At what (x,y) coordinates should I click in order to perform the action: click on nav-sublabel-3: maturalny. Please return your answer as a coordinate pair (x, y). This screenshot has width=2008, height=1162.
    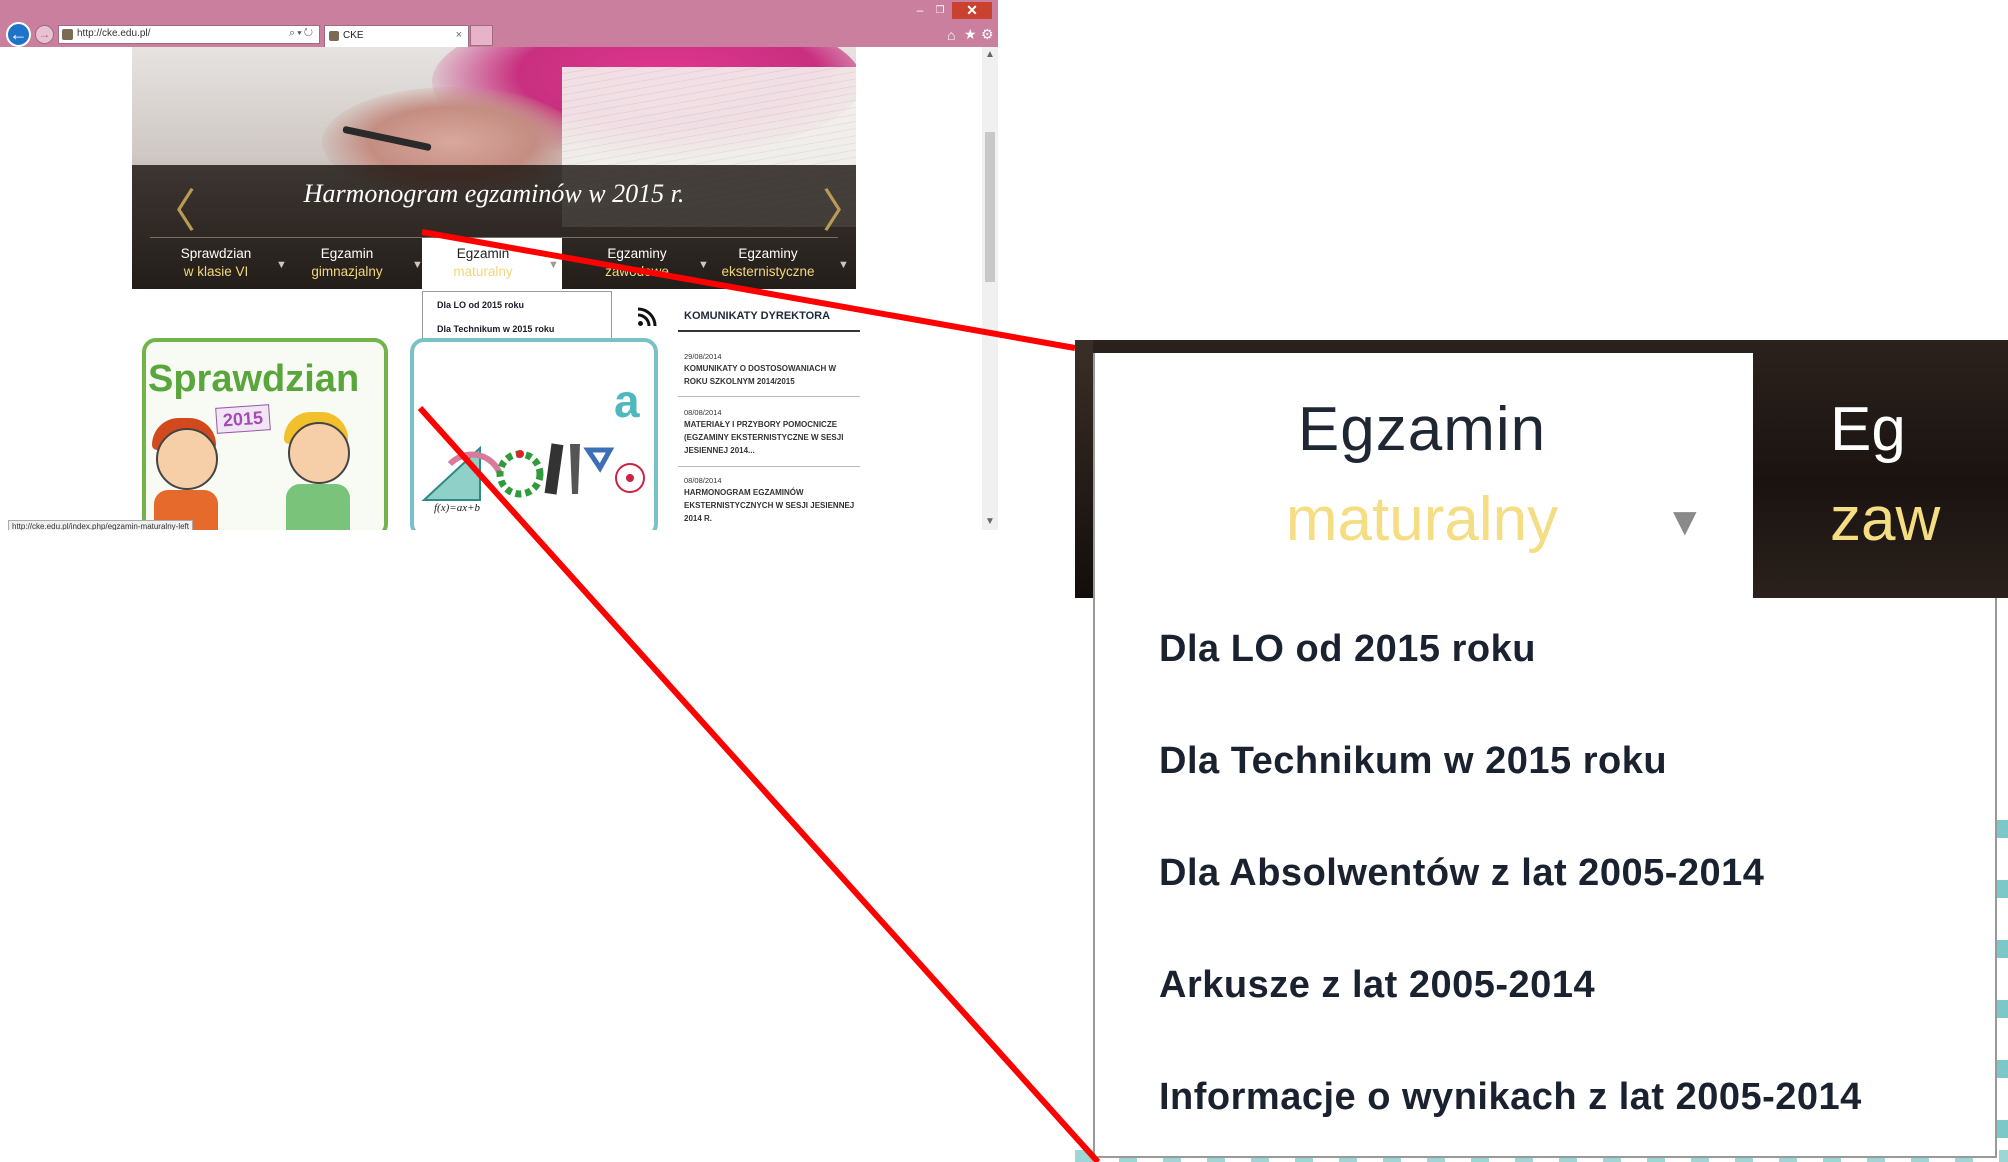
    Looking at the image, I should click on (483, 271).